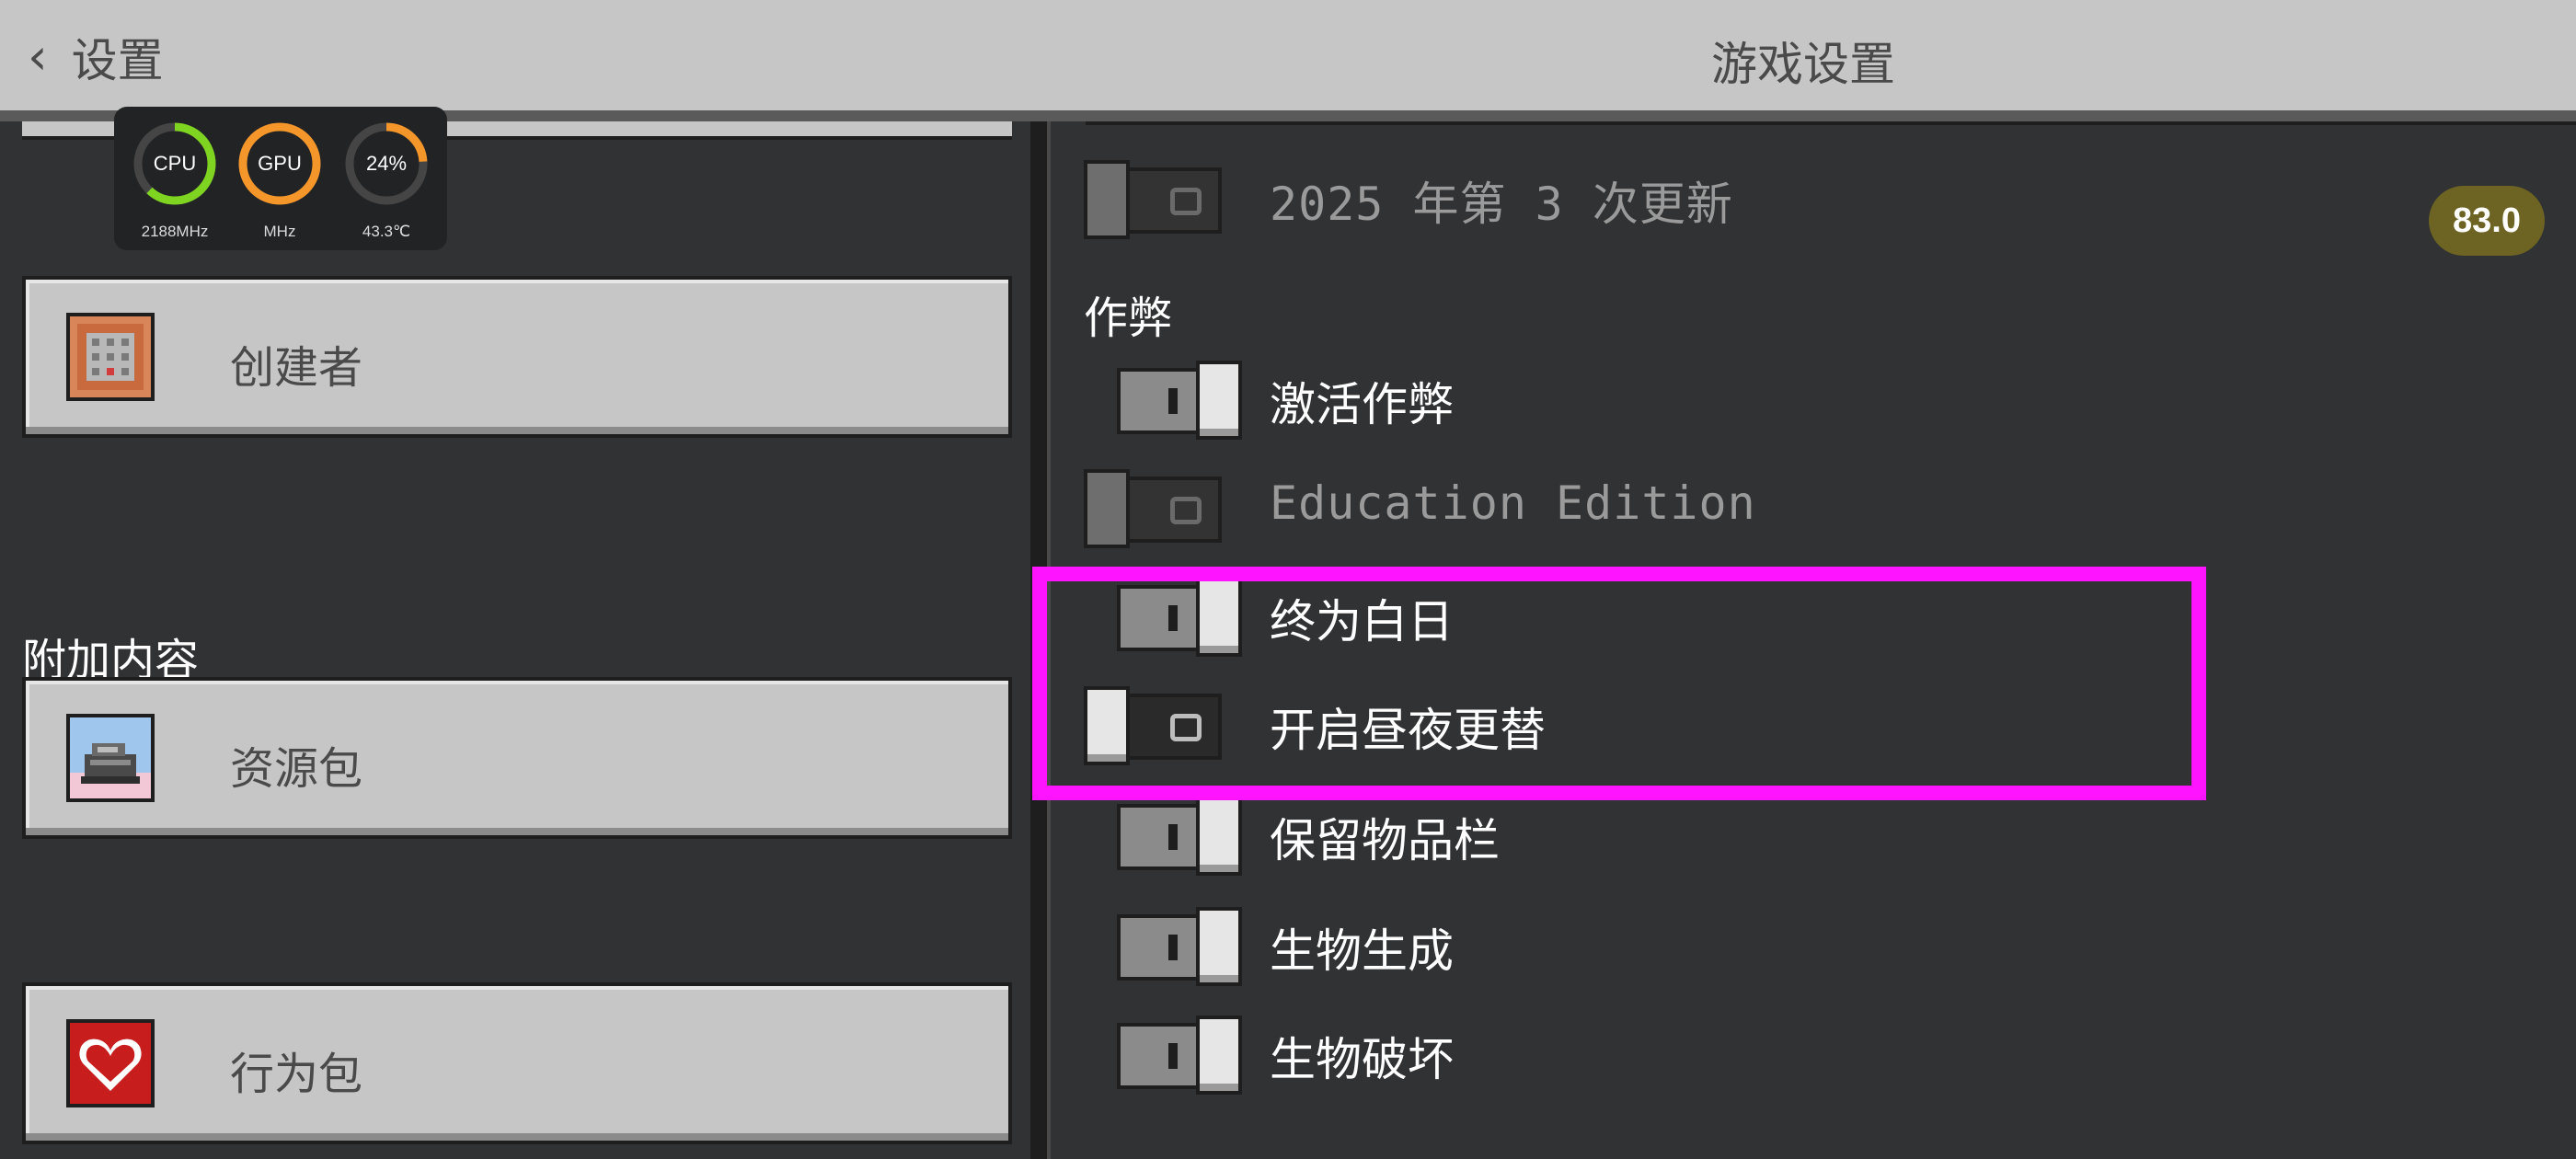 The width and height of the screenshot is (2576, 1159). Describe the element at coordinates (110, 758) in the screenshot. I see `resource-pack-icon` at that location.